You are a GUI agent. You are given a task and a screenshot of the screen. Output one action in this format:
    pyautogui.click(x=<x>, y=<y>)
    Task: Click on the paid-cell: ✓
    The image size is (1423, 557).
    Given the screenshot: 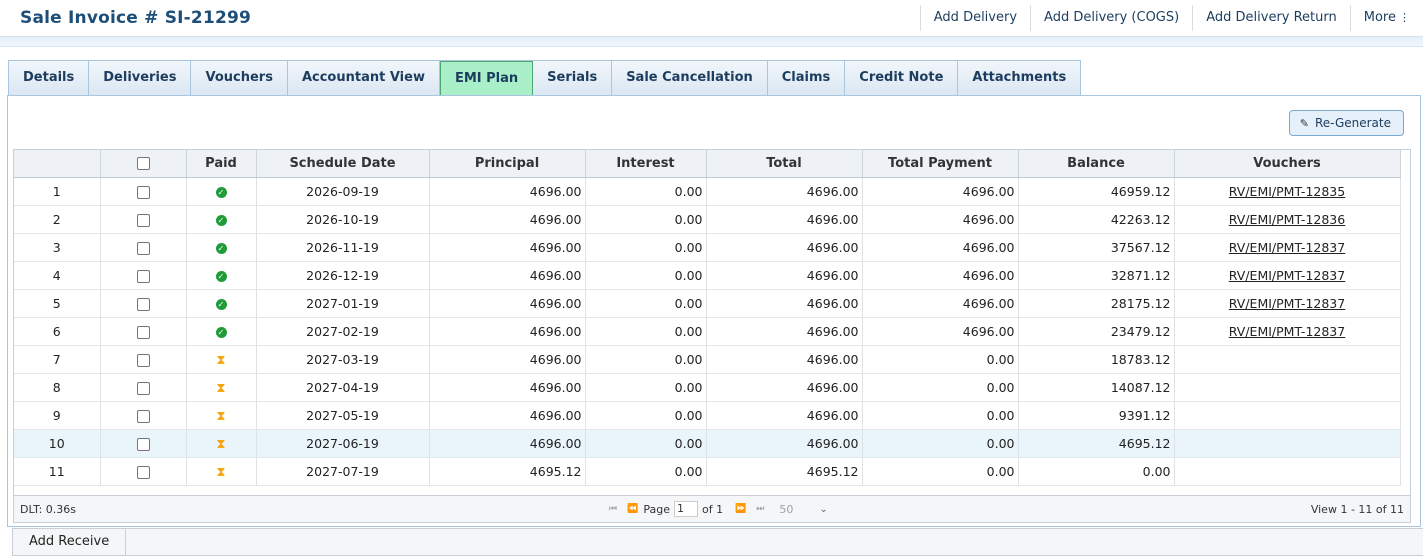 What is the action you would take?
    pyautogui.click(x=221, y=303)
    